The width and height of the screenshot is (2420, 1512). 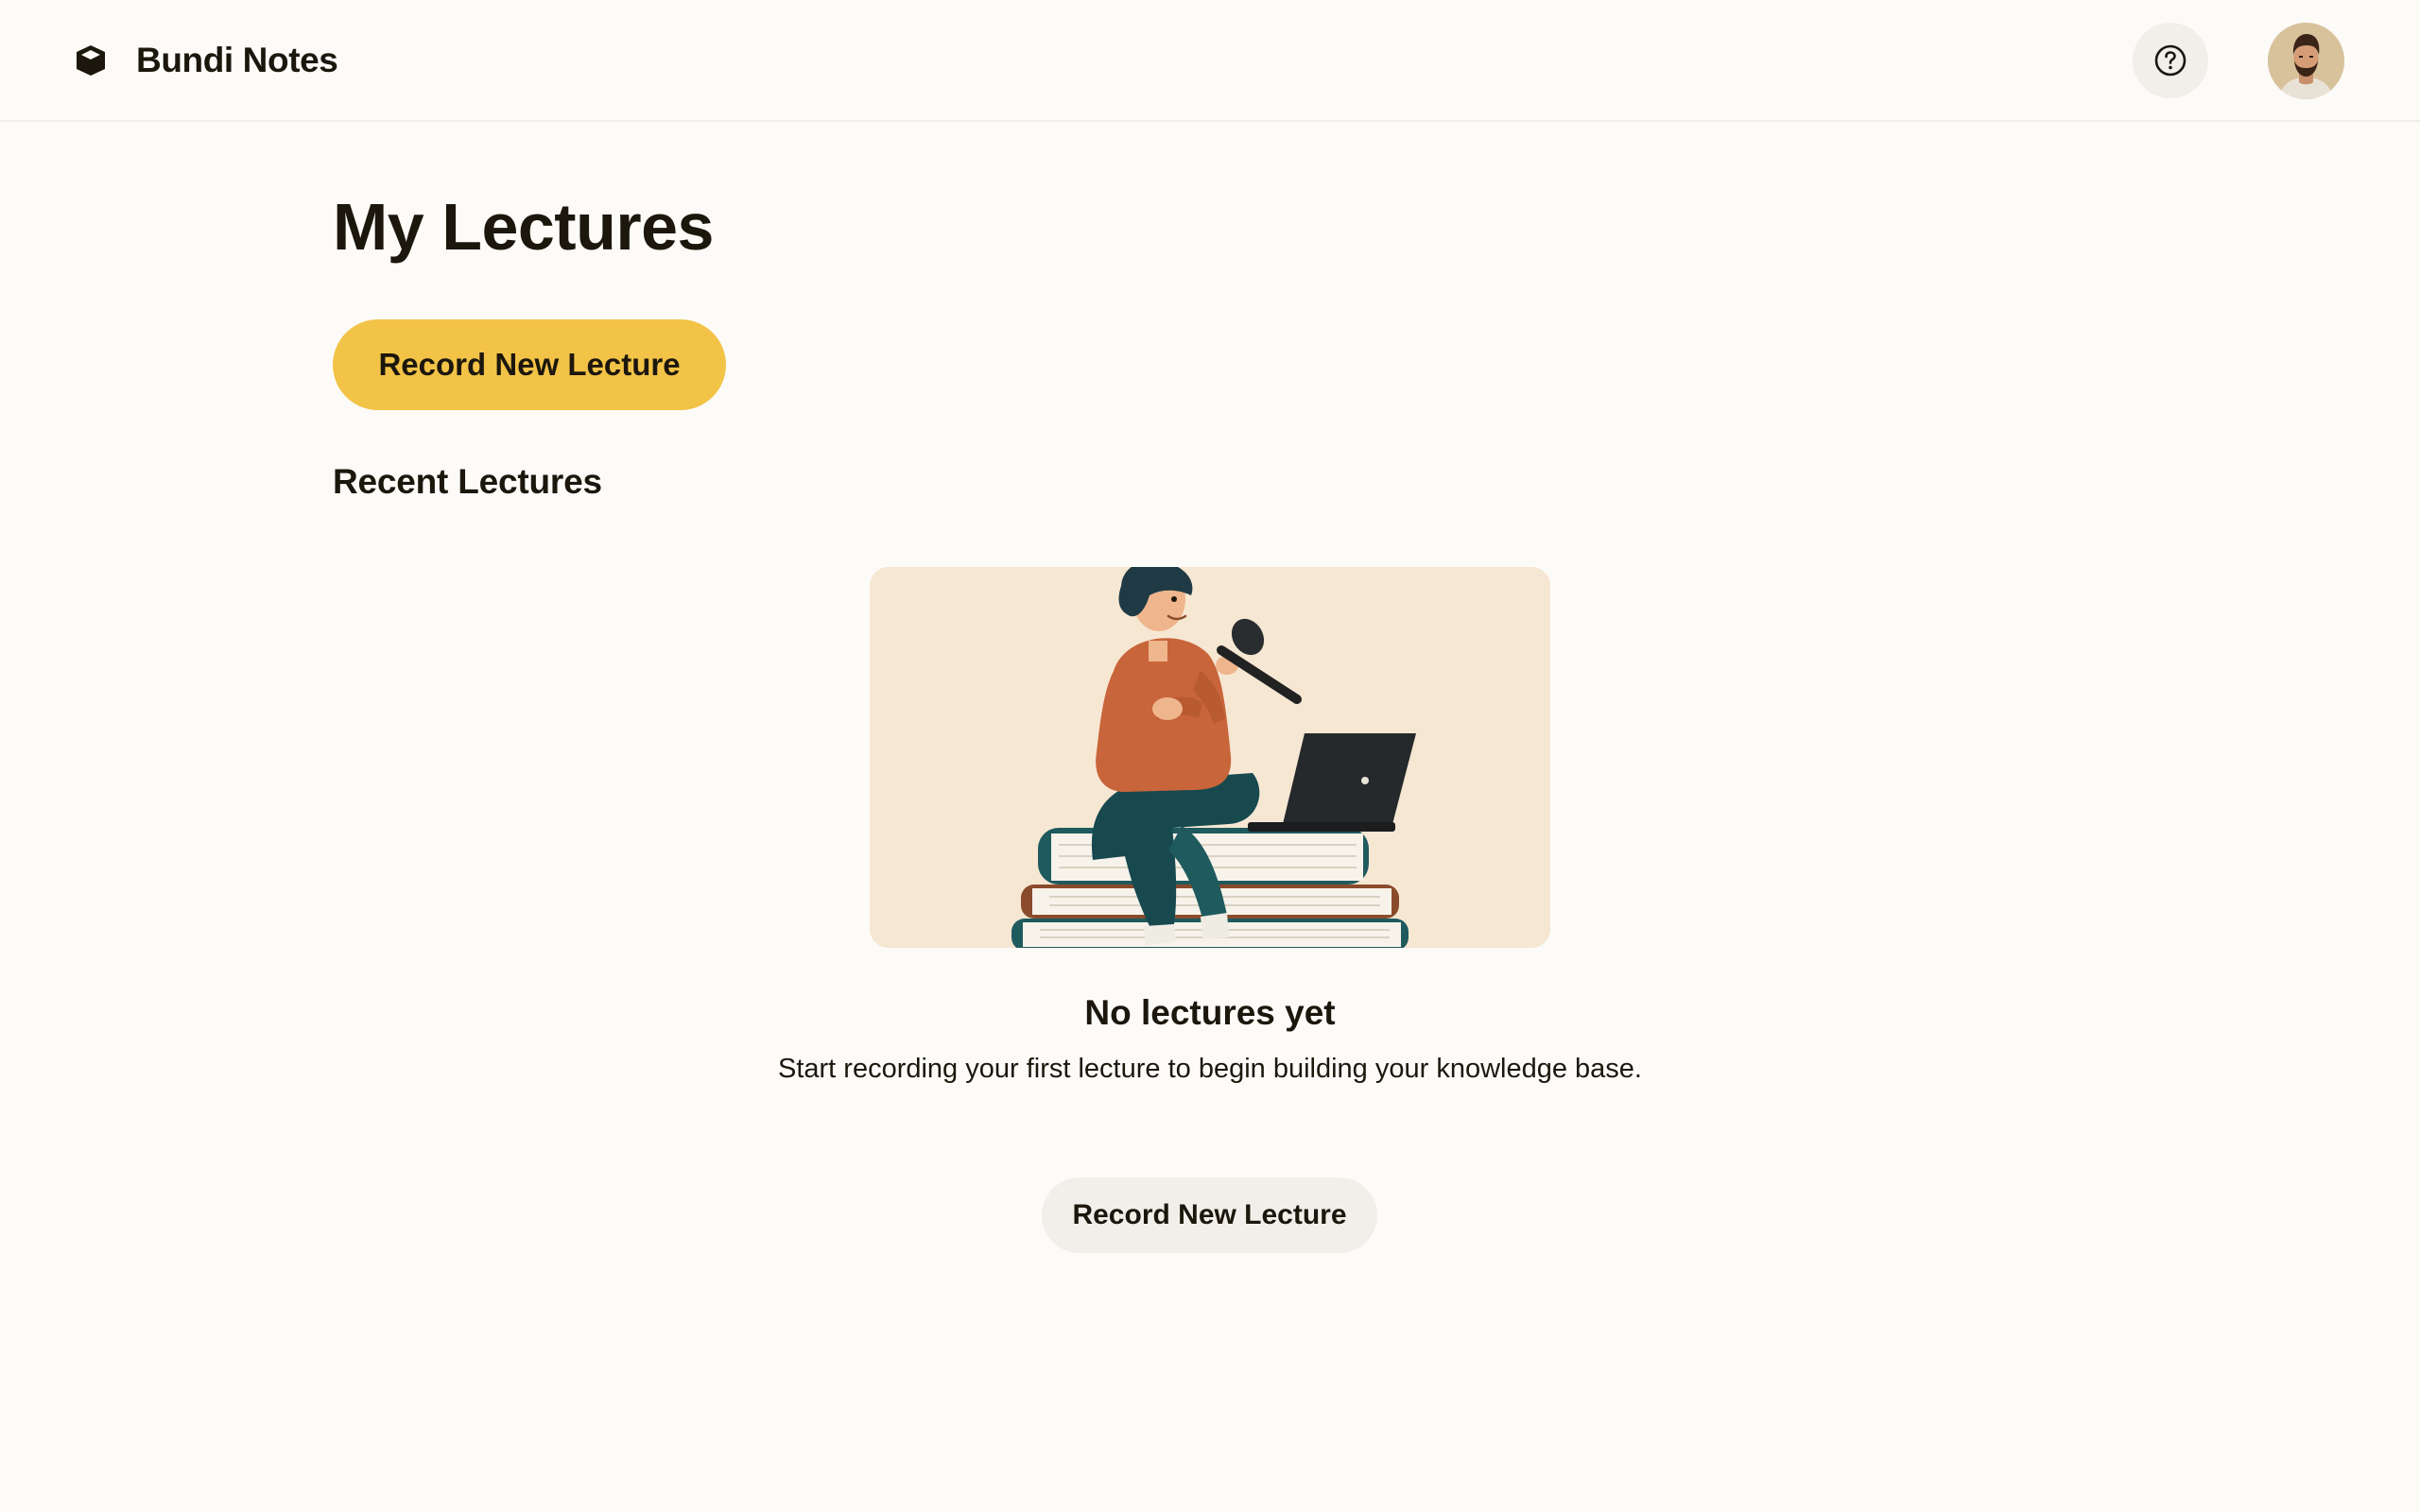 I want to click on empty-state-record-button: Record New Lecture, so click(x=1210, y=1215).